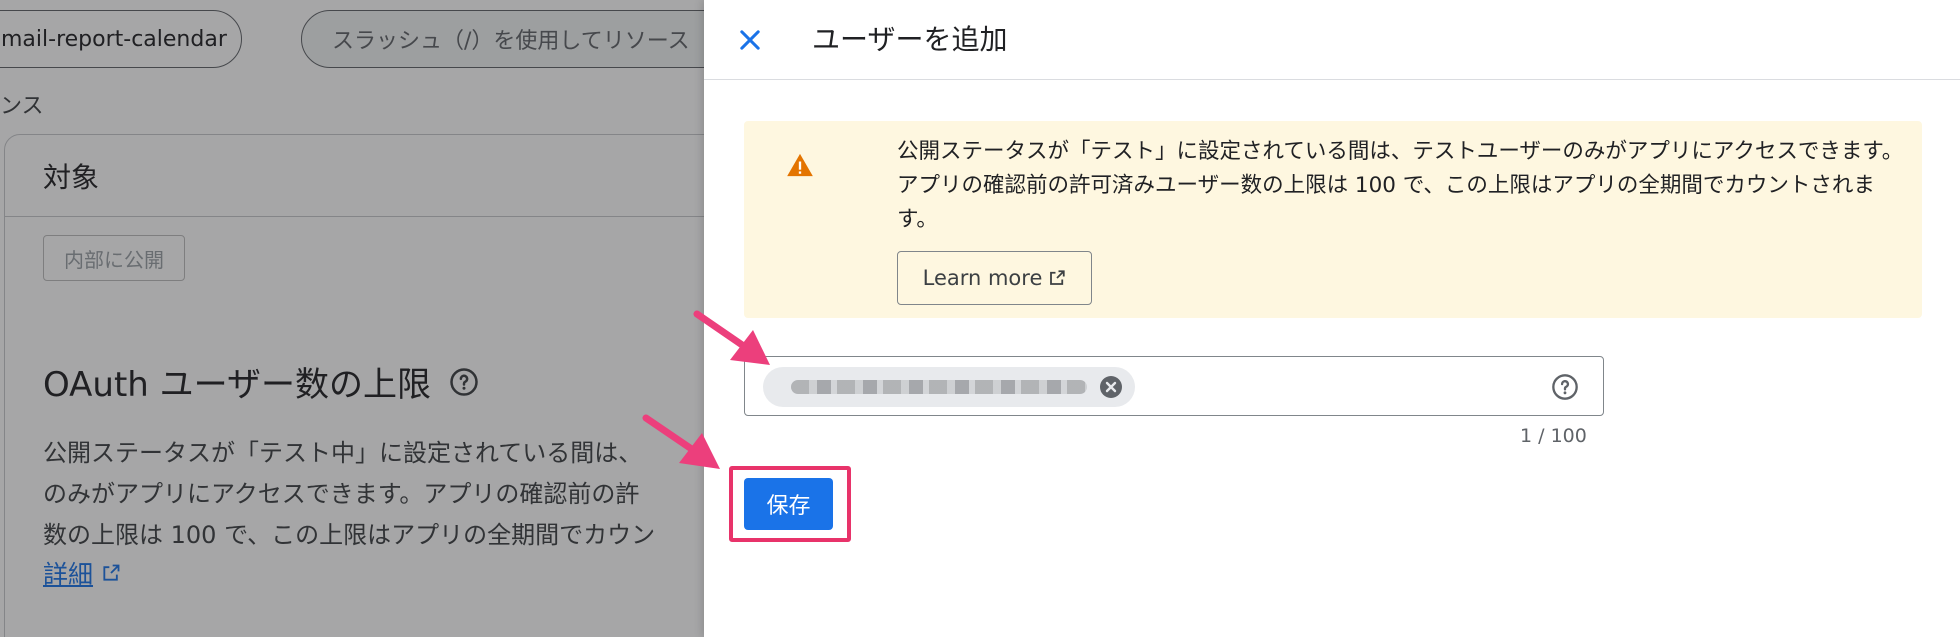 The image size is (1960, 637). I want to click on save-button: 保存, so click(788, 504).